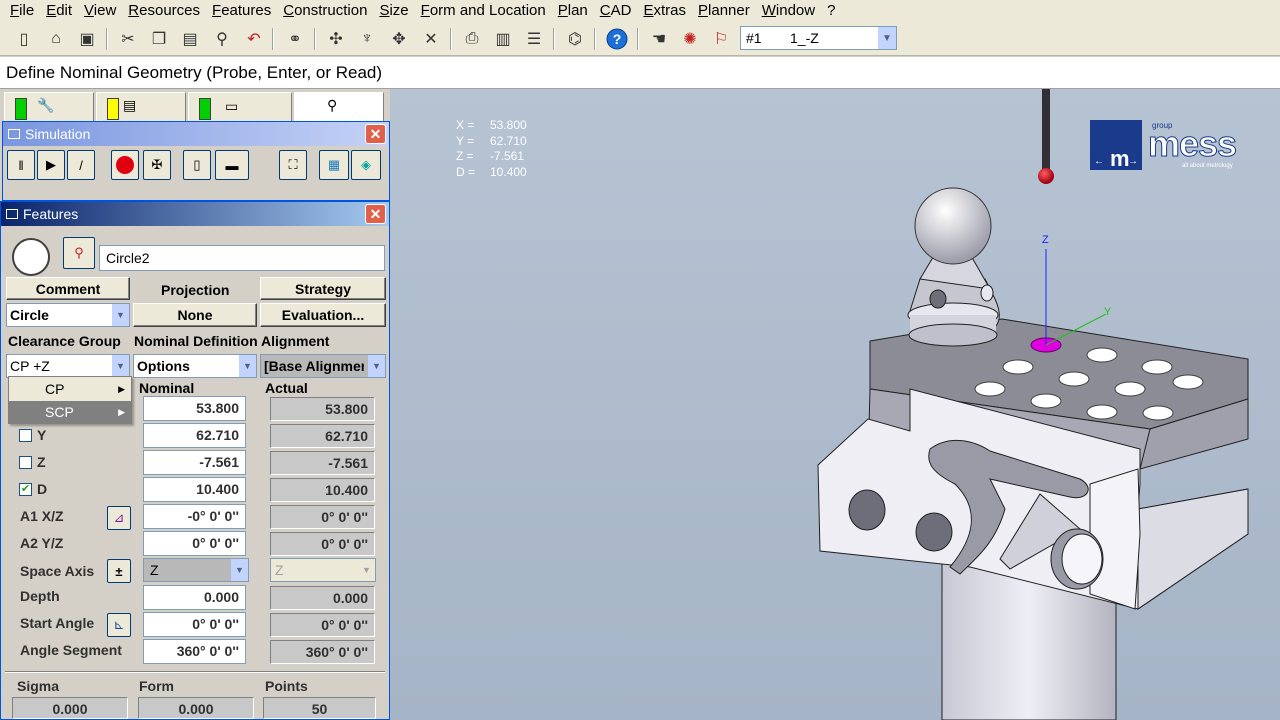 Image resolution: width=1280 pixels, height=720 pixels. Describe the element at coordinates (724, 11) in the screenshot. I see `menu-planner: Planner` at that location.